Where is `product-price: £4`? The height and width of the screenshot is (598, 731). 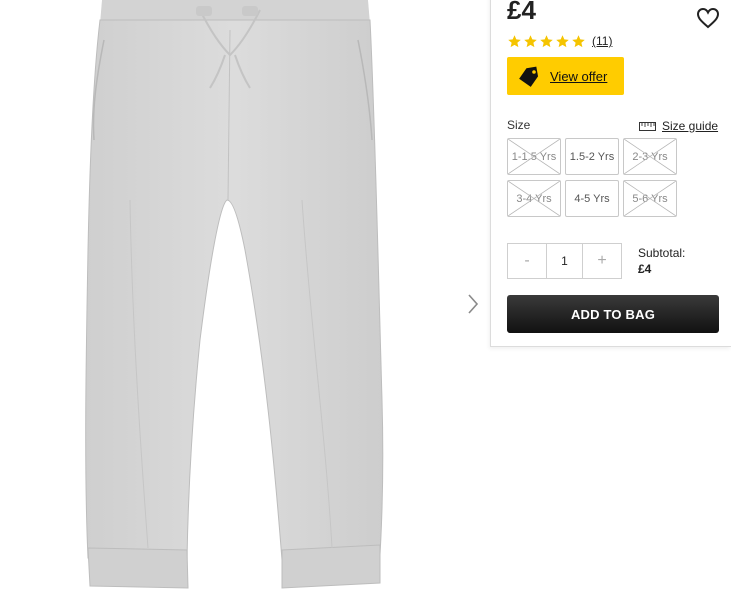
product-price: £4 is located at coordinates (521, 12).